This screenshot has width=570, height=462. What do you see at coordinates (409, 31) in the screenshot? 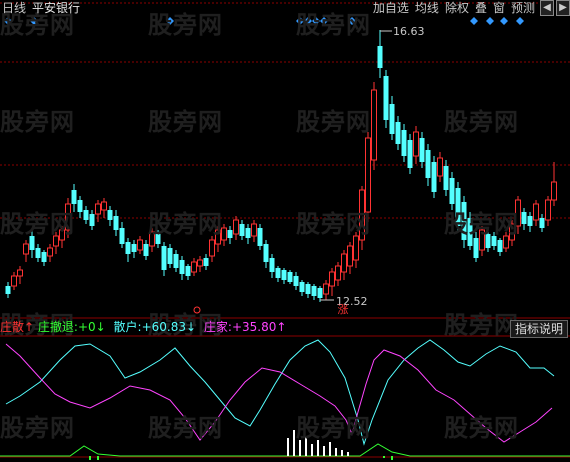
I see `high-price-label: 16.63` at bounding box center [409, 31].